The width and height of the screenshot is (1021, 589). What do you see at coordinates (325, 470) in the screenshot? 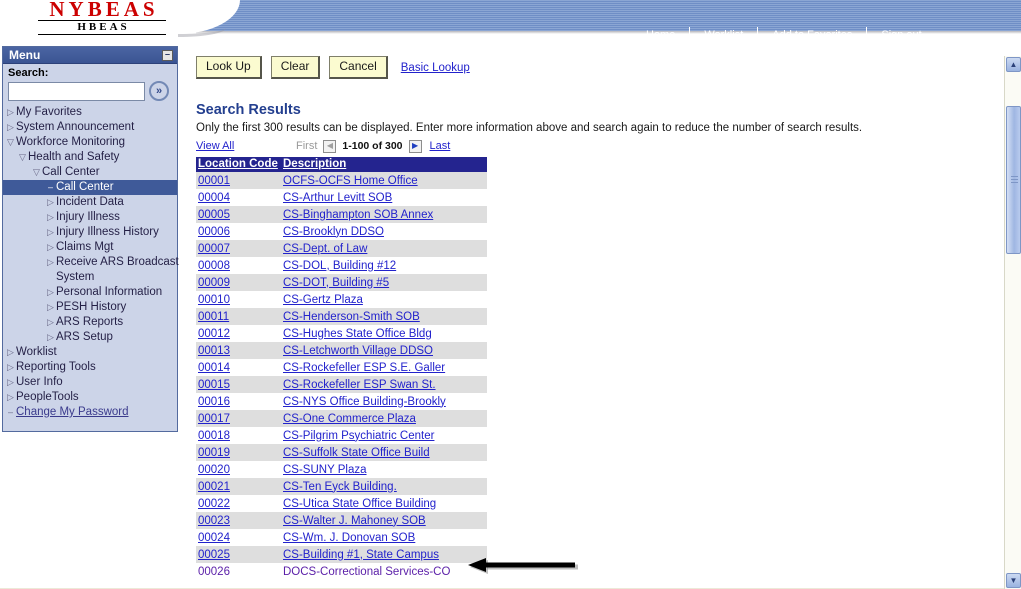
I see `description-link: CS-SUNY Plaza` at bounding box center [325, 470].